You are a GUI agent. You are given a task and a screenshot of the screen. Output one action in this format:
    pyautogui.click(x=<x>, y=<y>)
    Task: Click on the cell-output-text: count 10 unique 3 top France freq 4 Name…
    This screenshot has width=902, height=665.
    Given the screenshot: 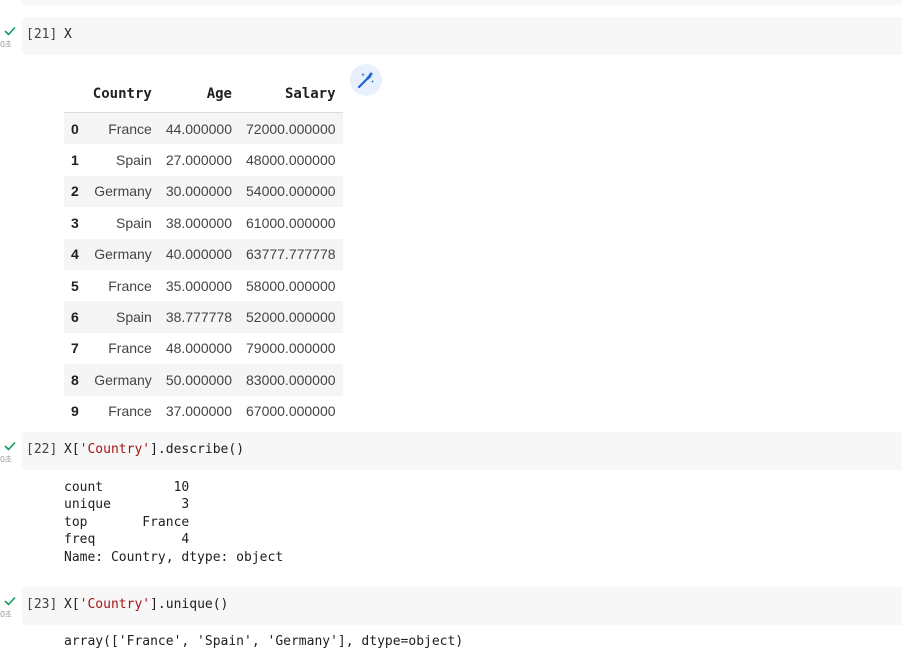 What is the action you would take?
    pyautogui.click(x=174, y=522)
    